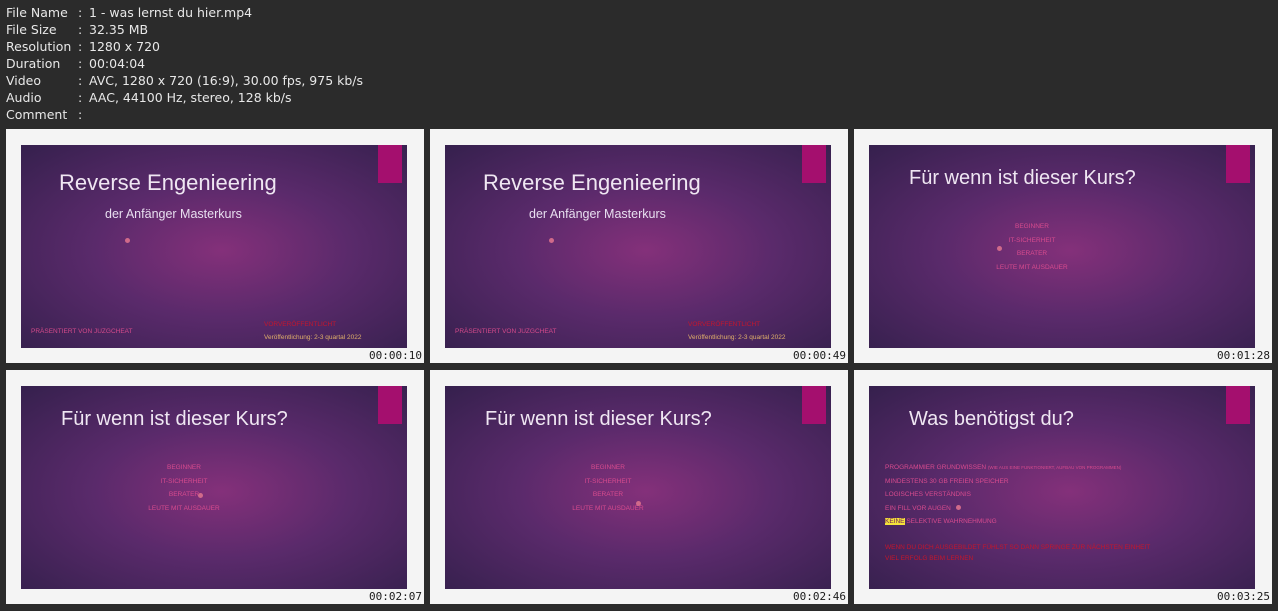 The width and height of the screenshot is (1278, 611). Describe the element at coordinates (819, 355) in the screenshot. I see `timestamp: 00:00:49` at that location.